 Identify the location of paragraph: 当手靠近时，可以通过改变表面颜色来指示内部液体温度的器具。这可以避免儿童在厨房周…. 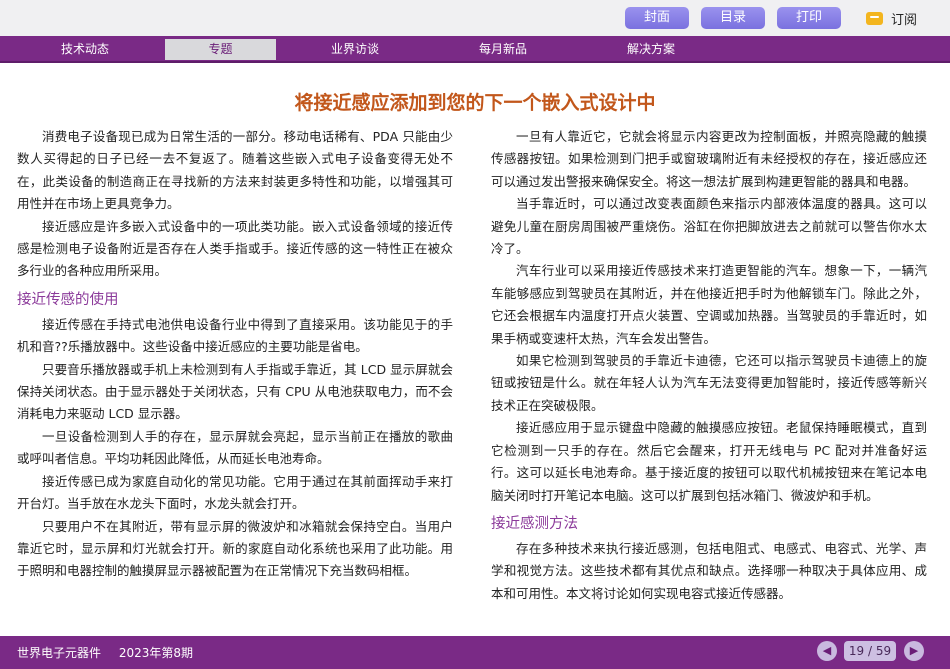
(709, 226).